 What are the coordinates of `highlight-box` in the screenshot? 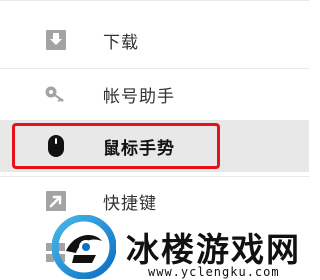 It's located at (116, 146).